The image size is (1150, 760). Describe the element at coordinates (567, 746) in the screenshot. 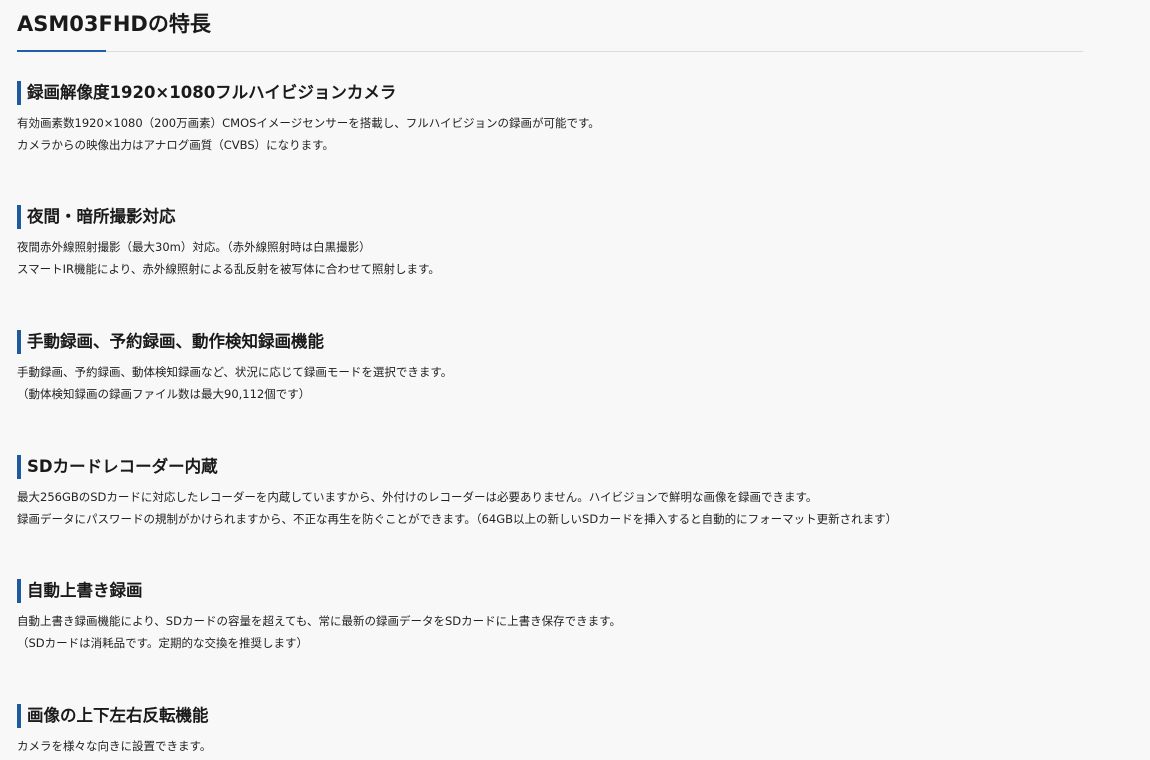

I see `section-body: カメラを様々な向きに設置できます。` at that location.